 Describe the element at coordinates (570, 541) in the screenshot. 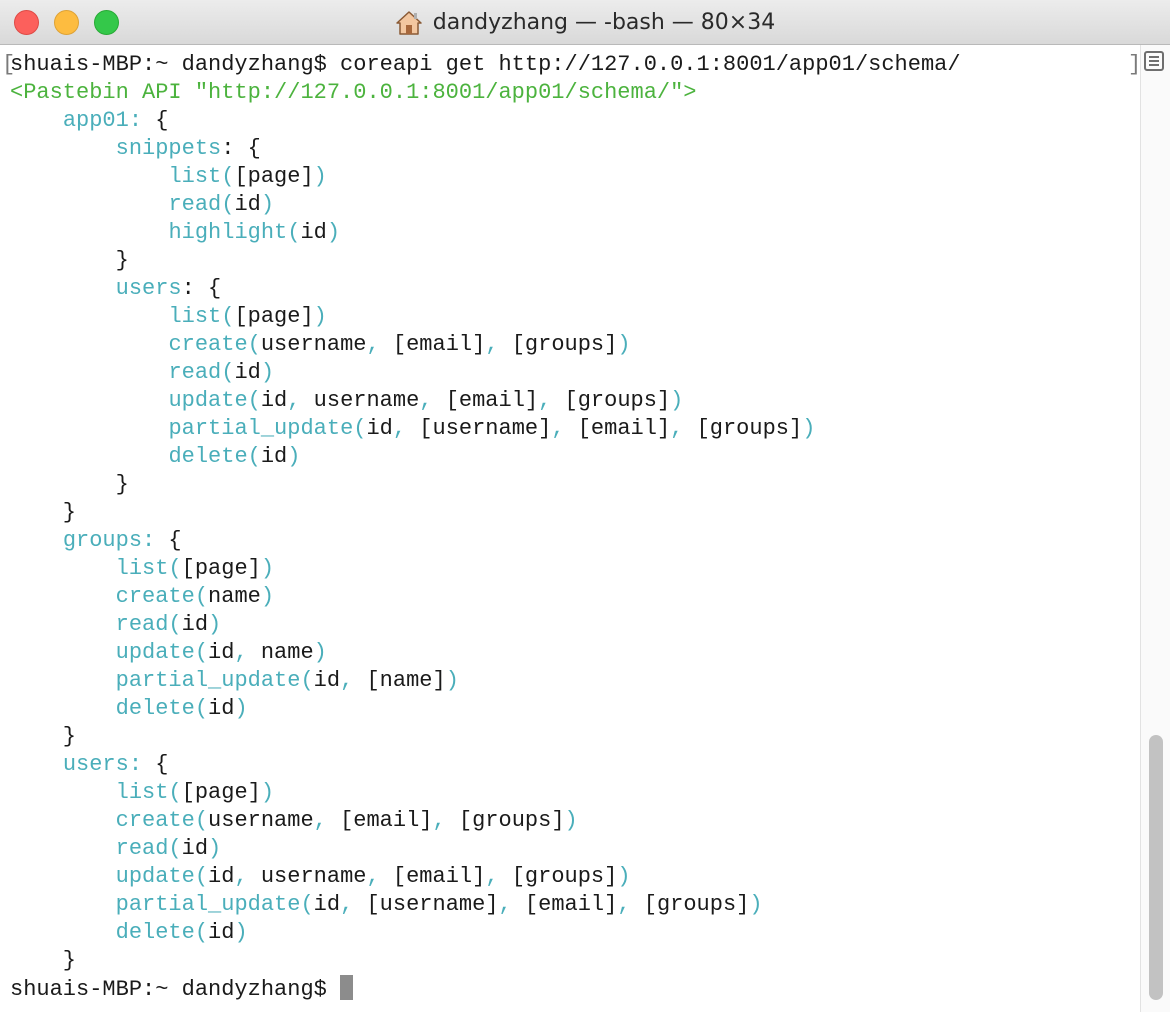

I see `terminal-line: groups: {` at that location.